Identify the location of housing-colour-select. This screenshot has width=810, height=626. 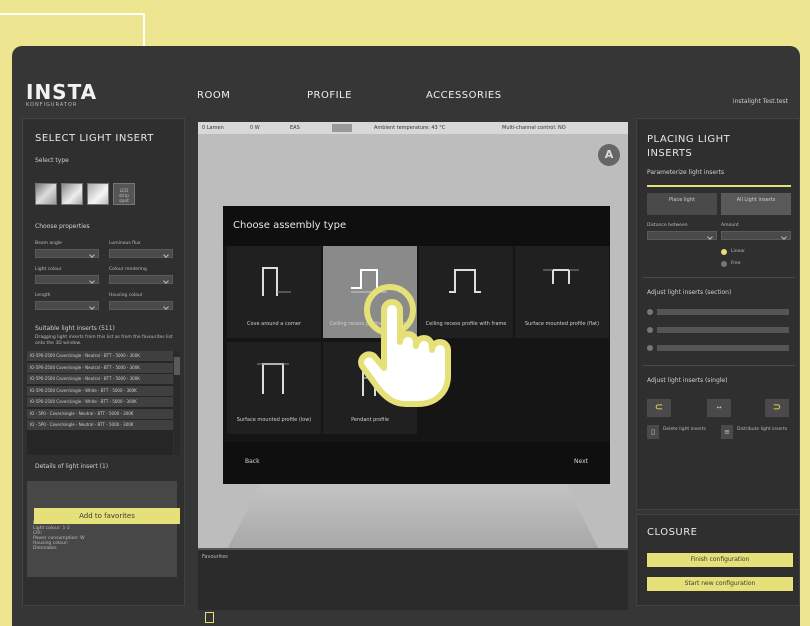
(141, 305).